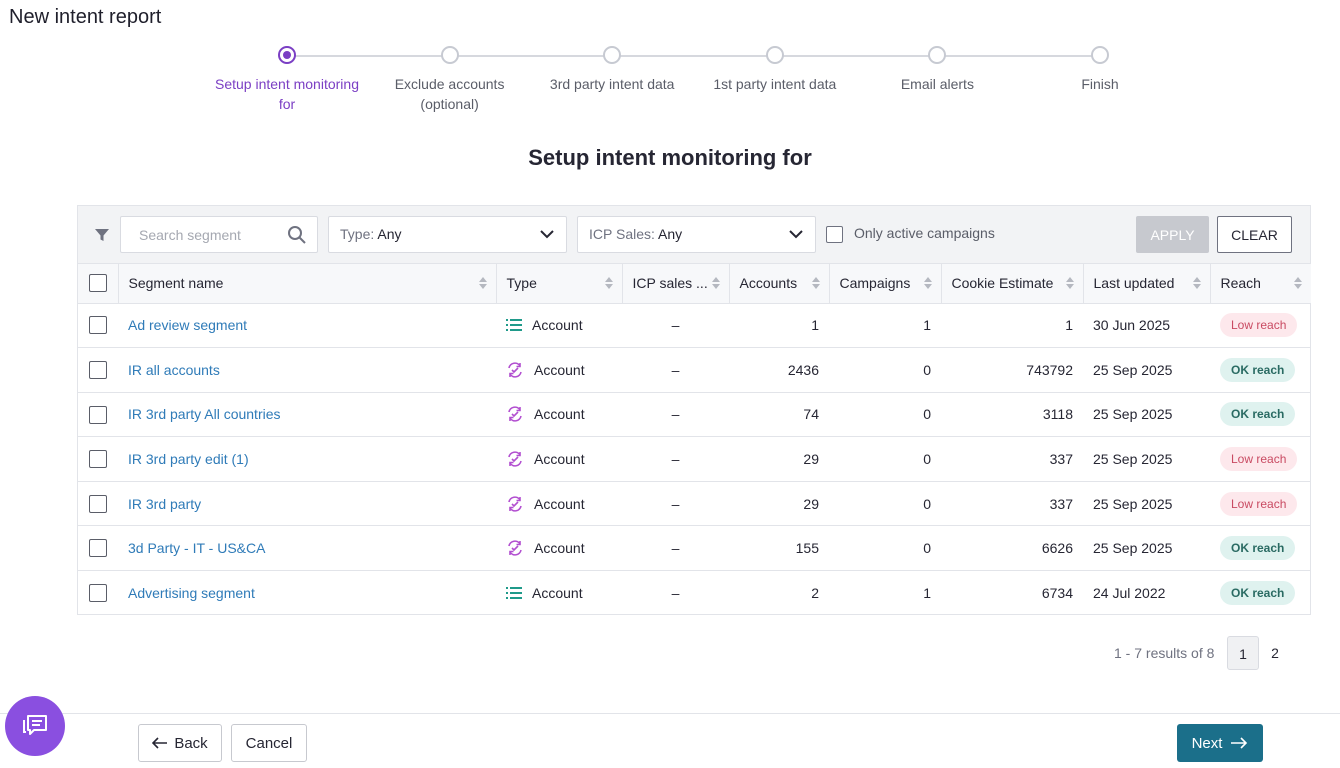  What do you see at coordinates (924, 233) in the screenshot?
I see `only-active-label: Only active campaigns` at bounding box center [924, 233].